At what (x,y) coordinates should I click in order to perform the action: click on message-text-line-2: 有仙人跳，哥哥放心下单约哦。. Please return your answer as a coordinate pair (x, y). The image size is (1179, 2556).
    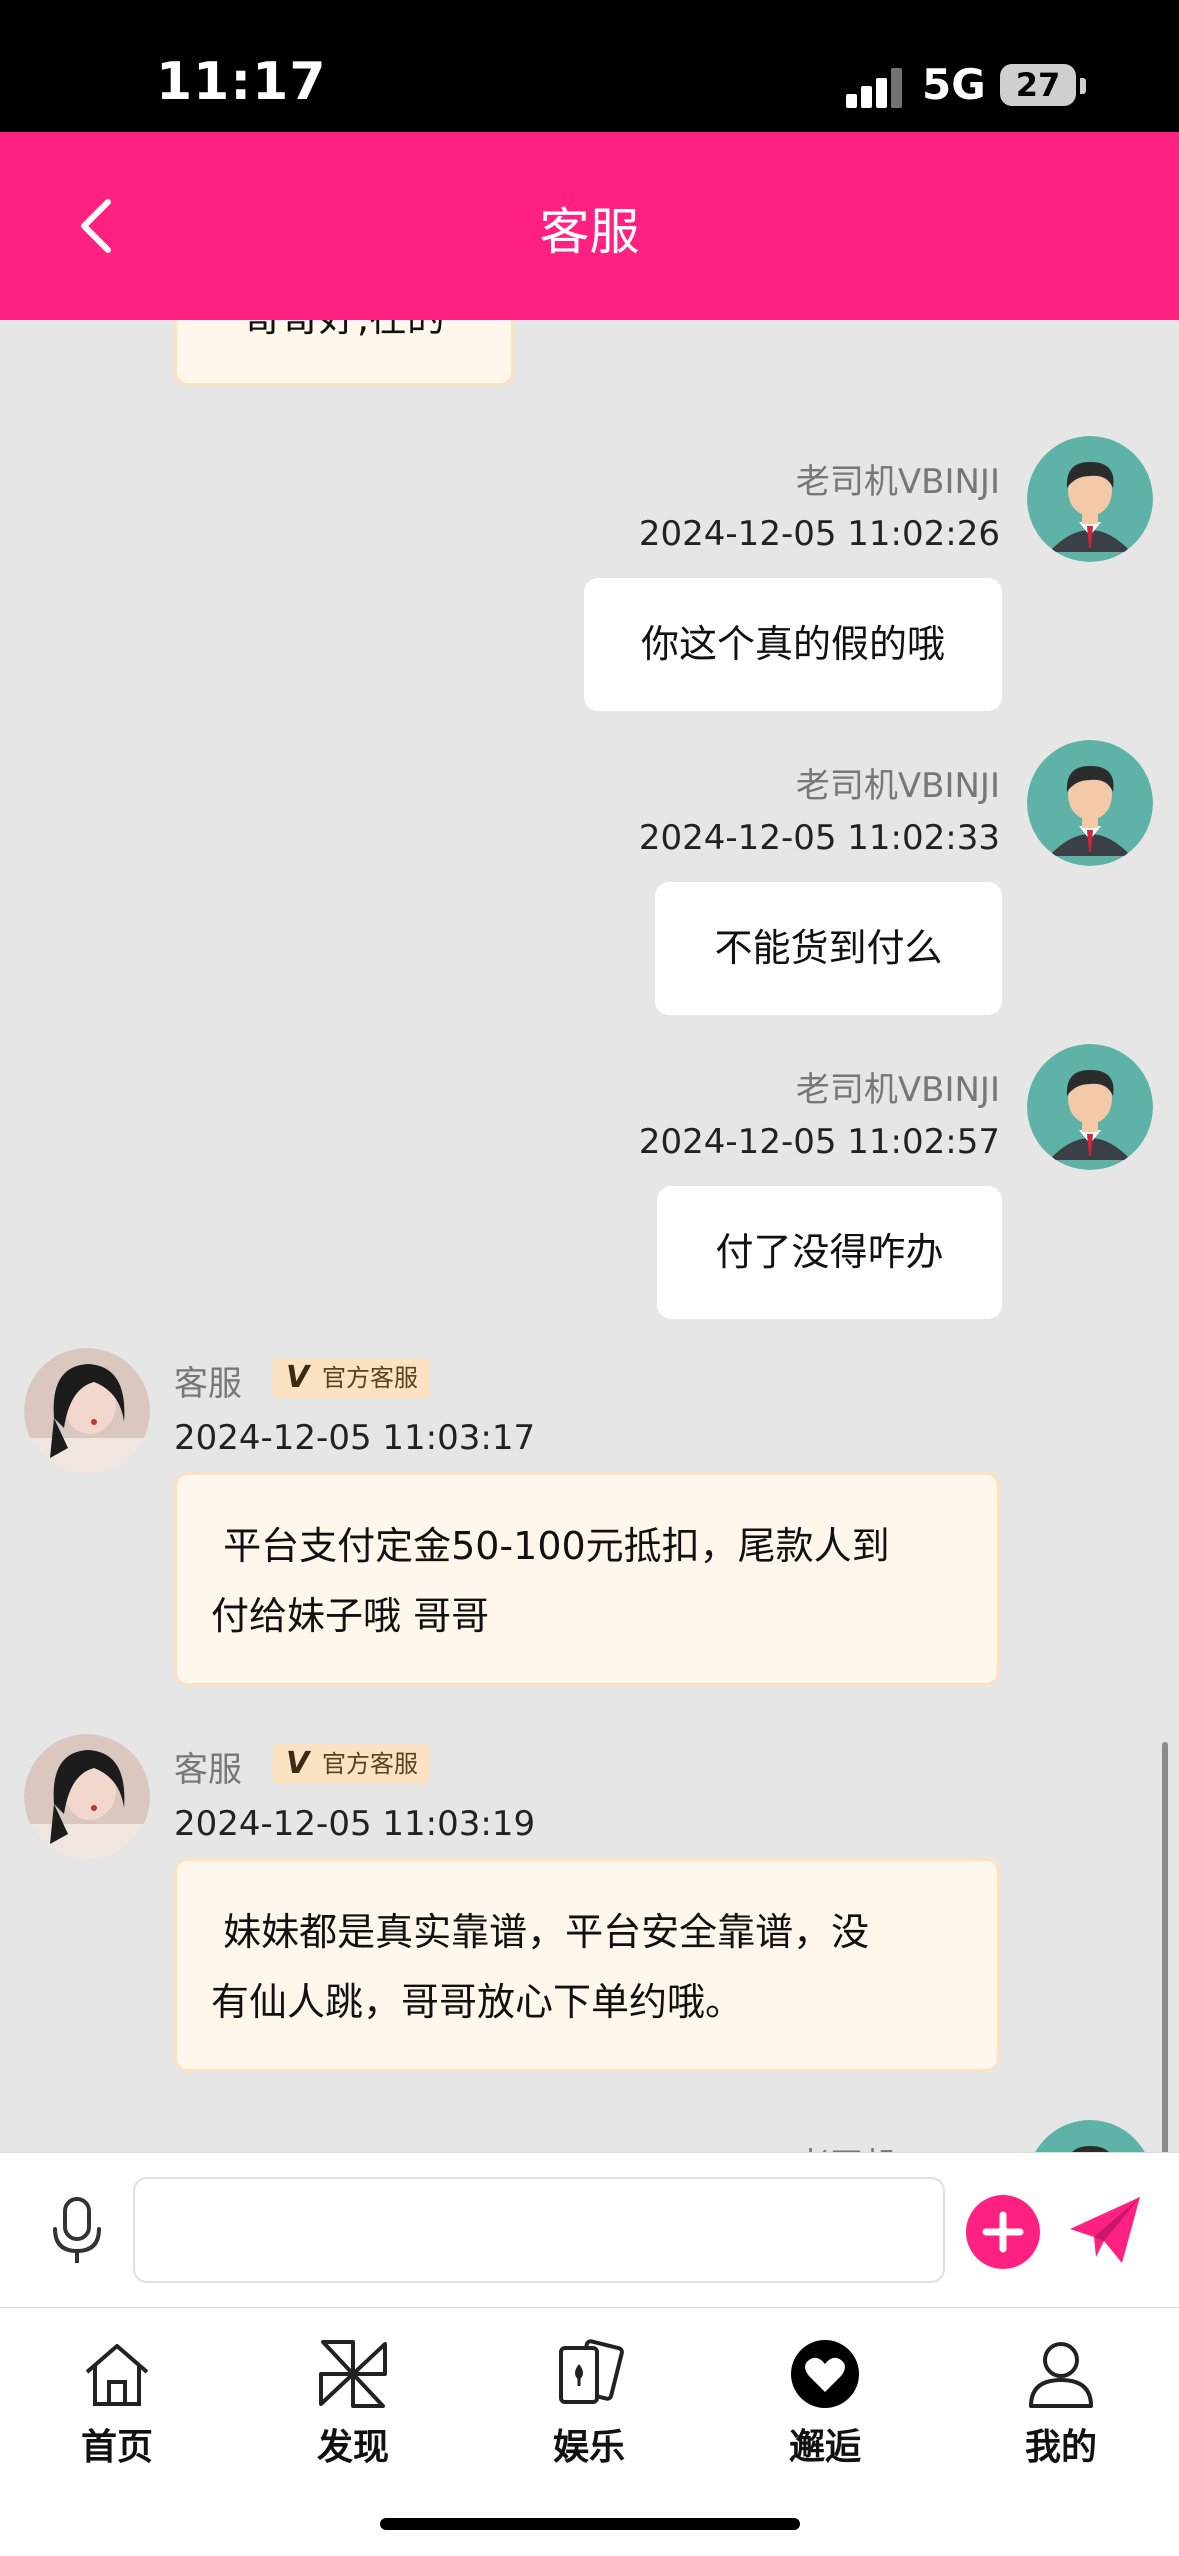
    Looking at the image, I should click on (477, 2002).